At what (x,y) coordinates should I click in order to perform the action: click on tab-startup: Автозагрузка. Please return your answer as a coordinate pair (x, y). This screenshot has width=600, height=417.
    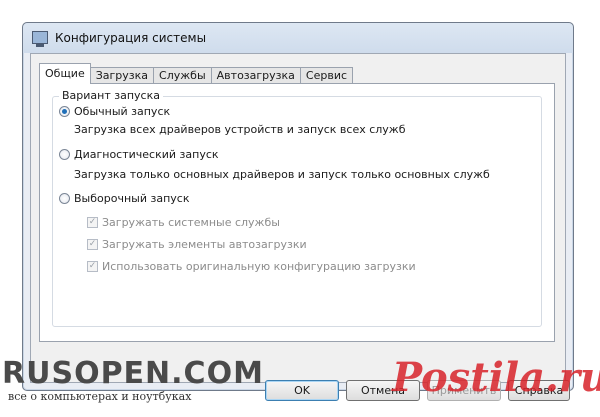
    Looking at the image, I should click on (255, 75).